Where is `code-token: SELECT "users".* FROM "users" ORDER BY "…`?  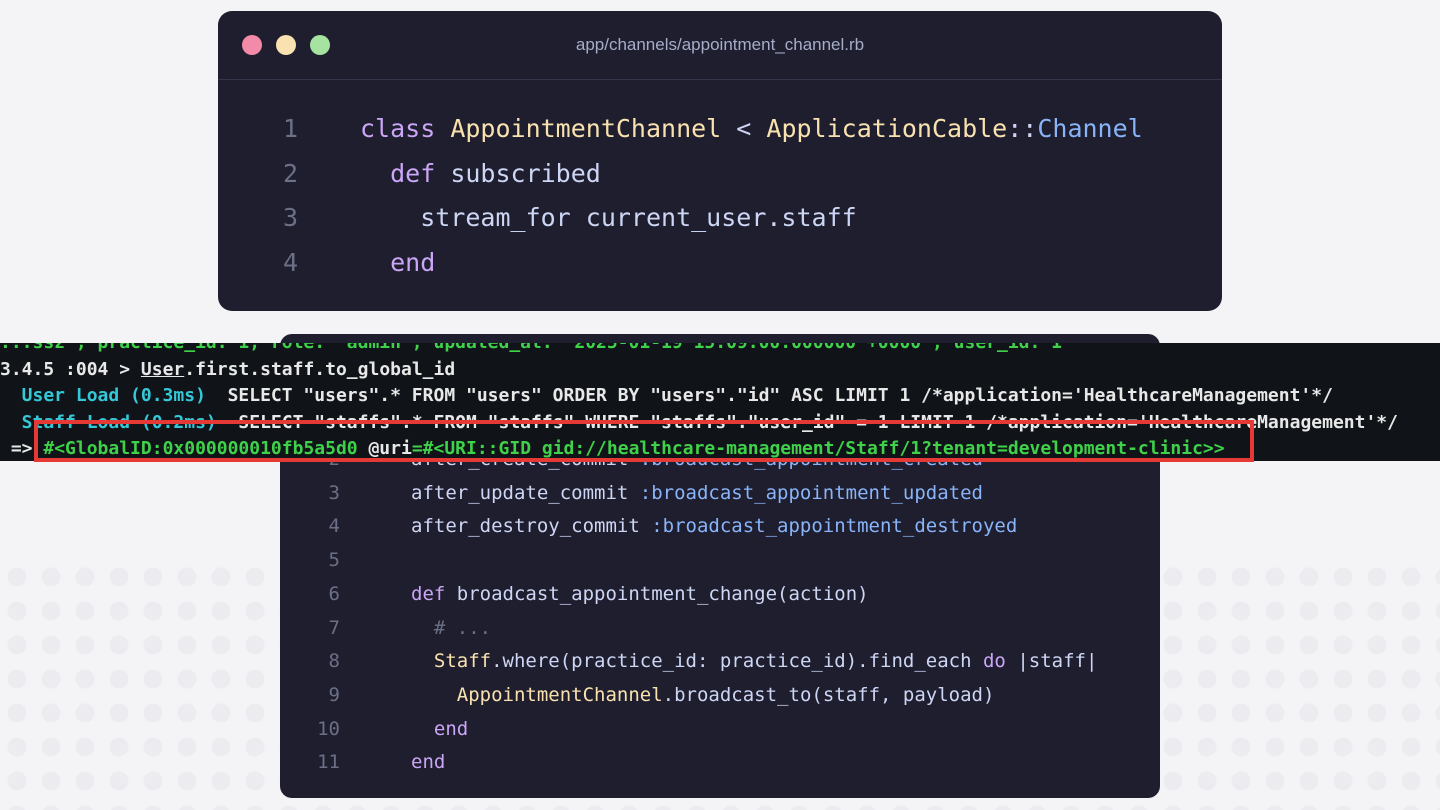
code-token: SELECT "users".* FROM "users" ORDER BY "… is located at coordinates (780, 395).